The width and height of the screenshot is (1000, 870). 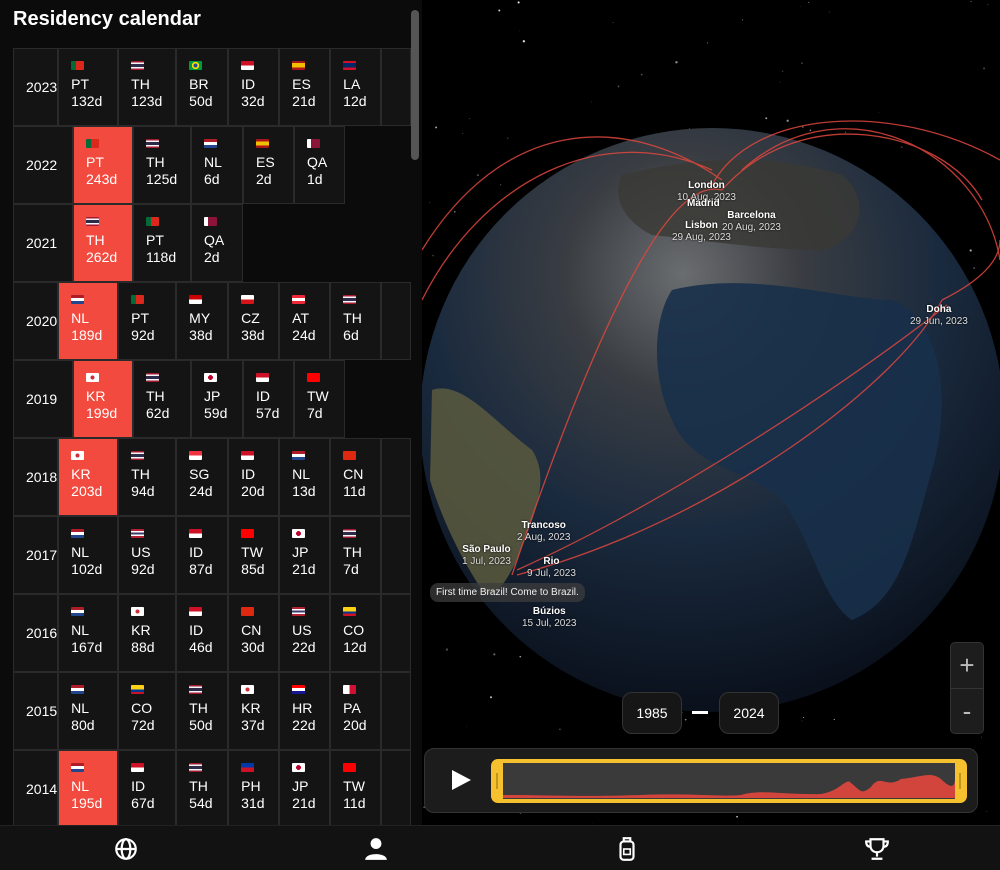 I want to click on city-label: Lisbon 29 Aug, 2023, so click(x=701, y=232).